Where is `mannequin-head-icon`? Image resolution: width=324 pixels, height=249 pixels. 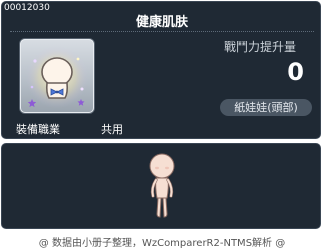
mannequin-head-icon is located at coordinates (57, 77).